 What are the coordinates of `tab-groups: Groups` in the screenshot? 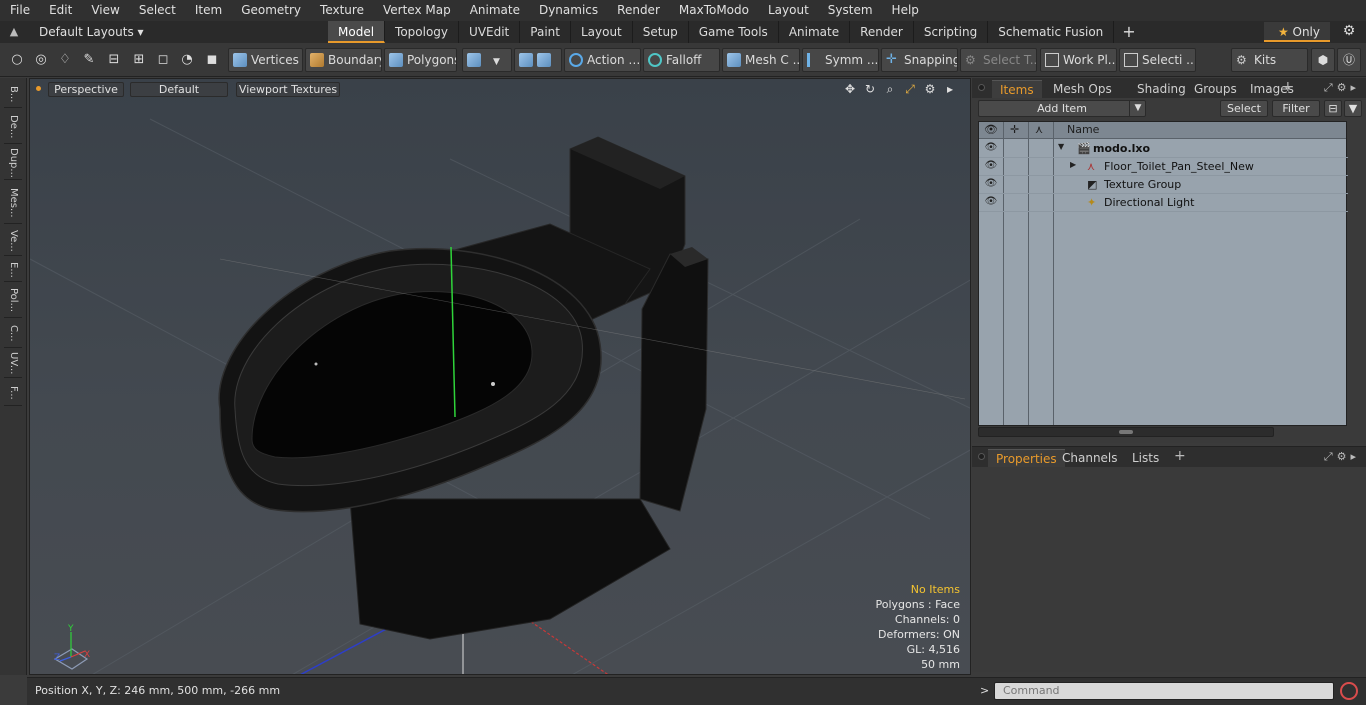 It's located at (1215, 89).